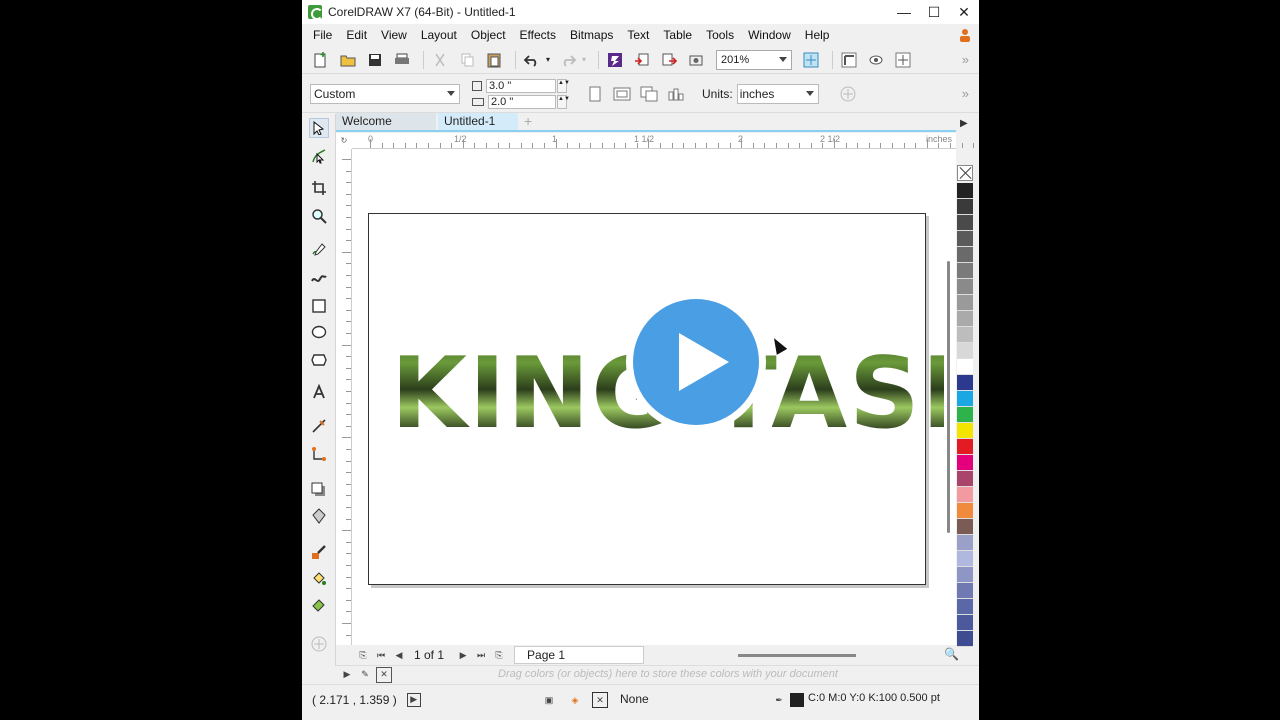 This screenshot has width=1280, height=720. What do you see at coordinates (965, 173) in the screenshot?
I see `no-color-swatch` at bounding box center [965, 173].